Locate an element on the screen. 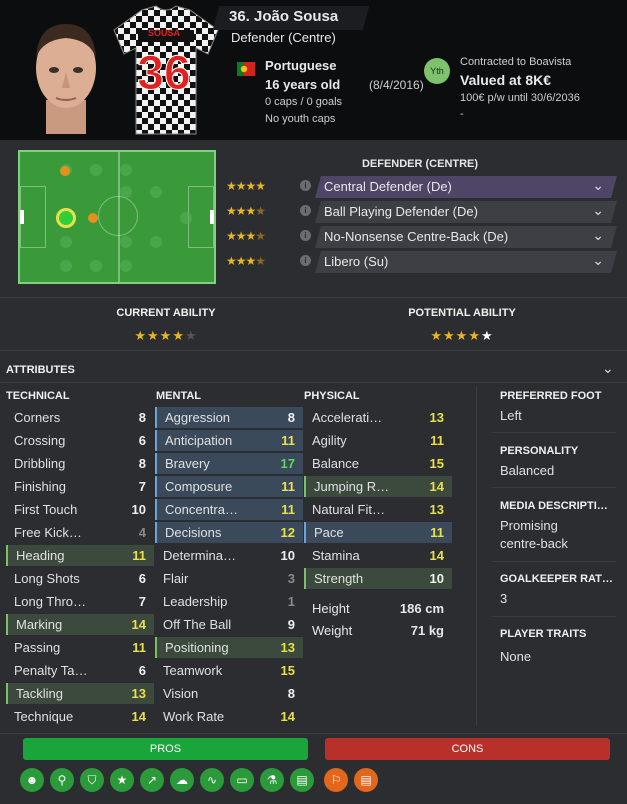 Image resolution: width=627 pixels, height=804 pixels. attribute-row: Jumping R… 14 is located at coordinates (378, 486).